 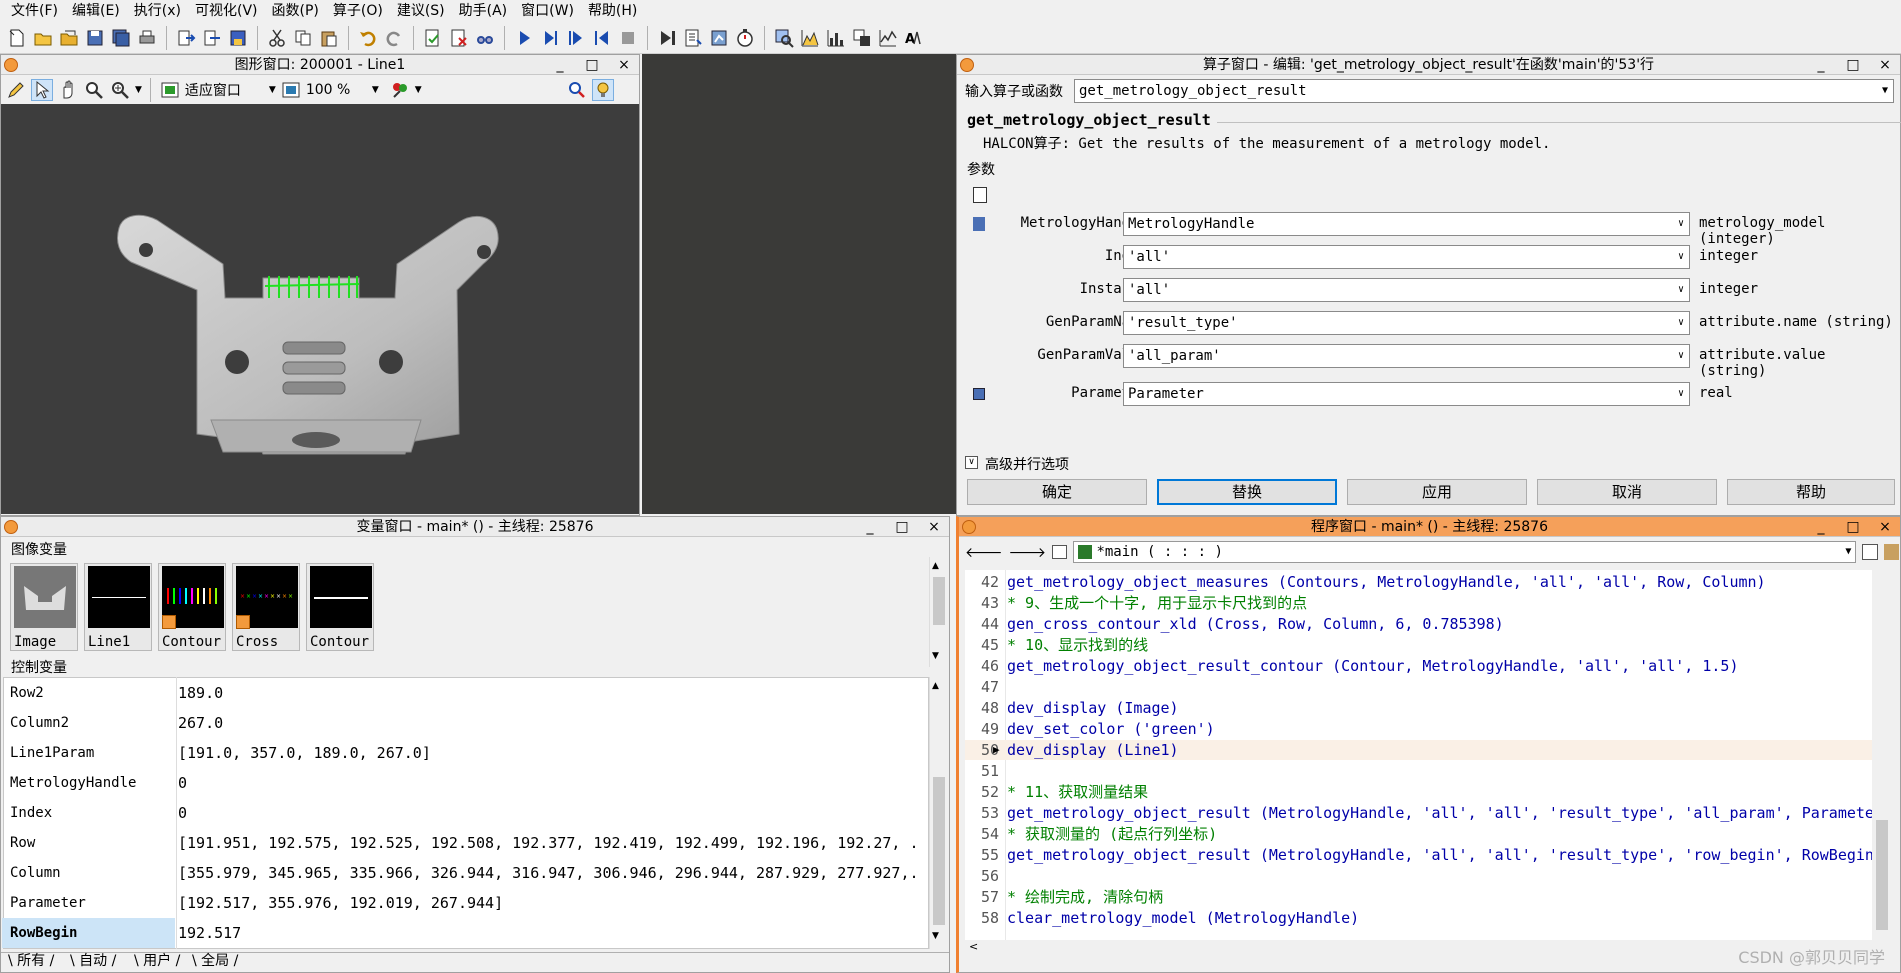 I want to click on copy-icon, so click(x=303, y=38).